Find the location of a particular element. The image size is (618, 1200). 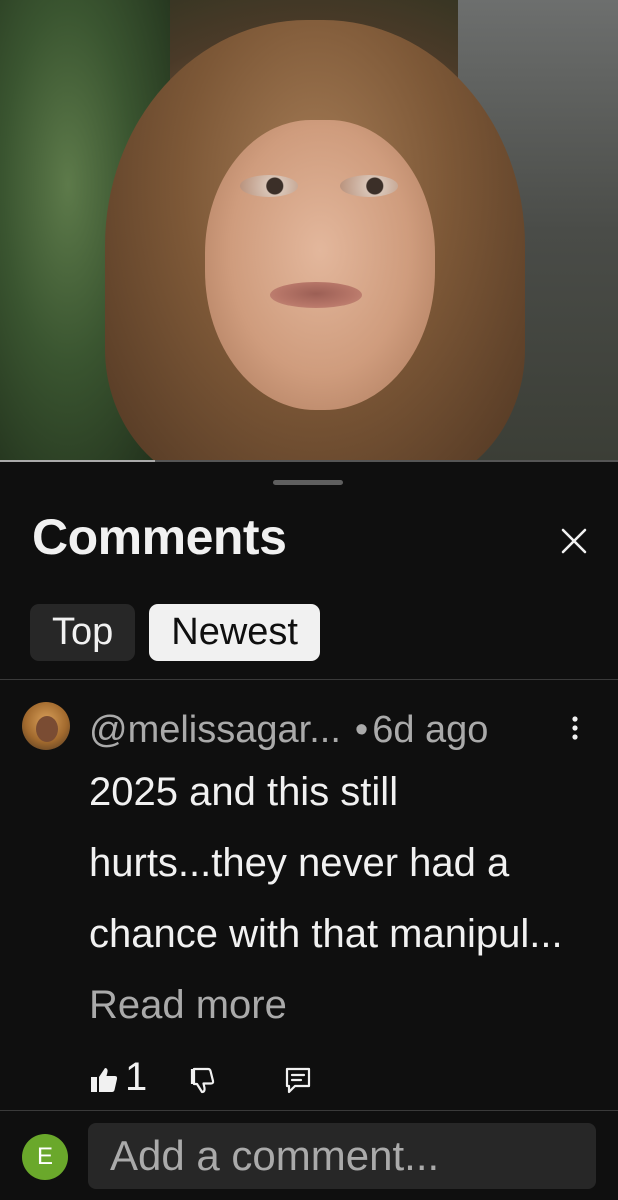

comment-time: 6d ago is located at coordinates (430, 730).